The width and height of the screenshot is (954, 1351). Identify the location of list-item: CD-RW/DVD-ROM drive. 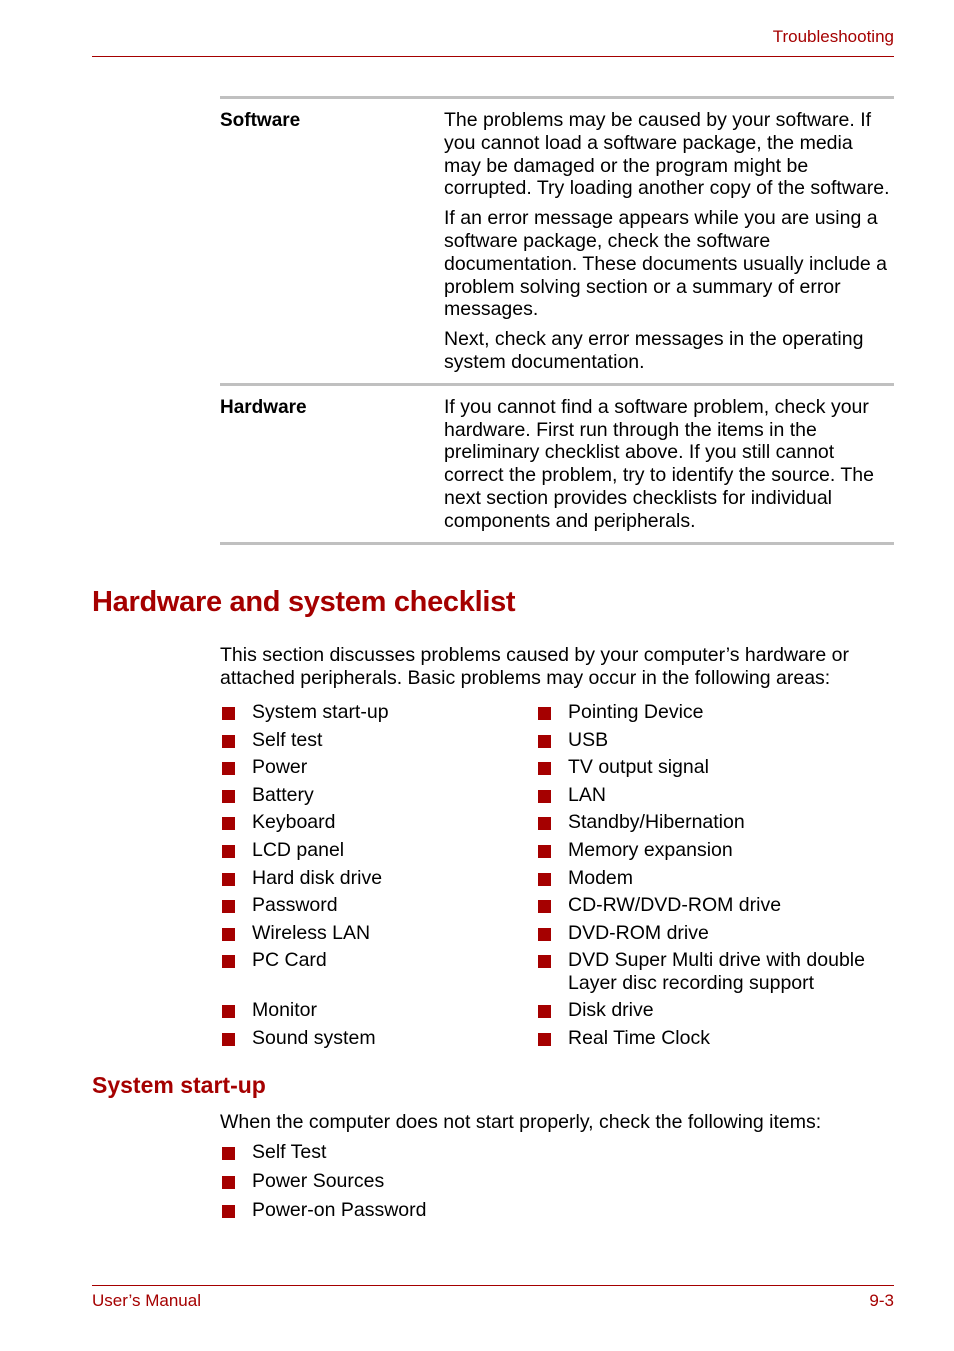
(716, 905).